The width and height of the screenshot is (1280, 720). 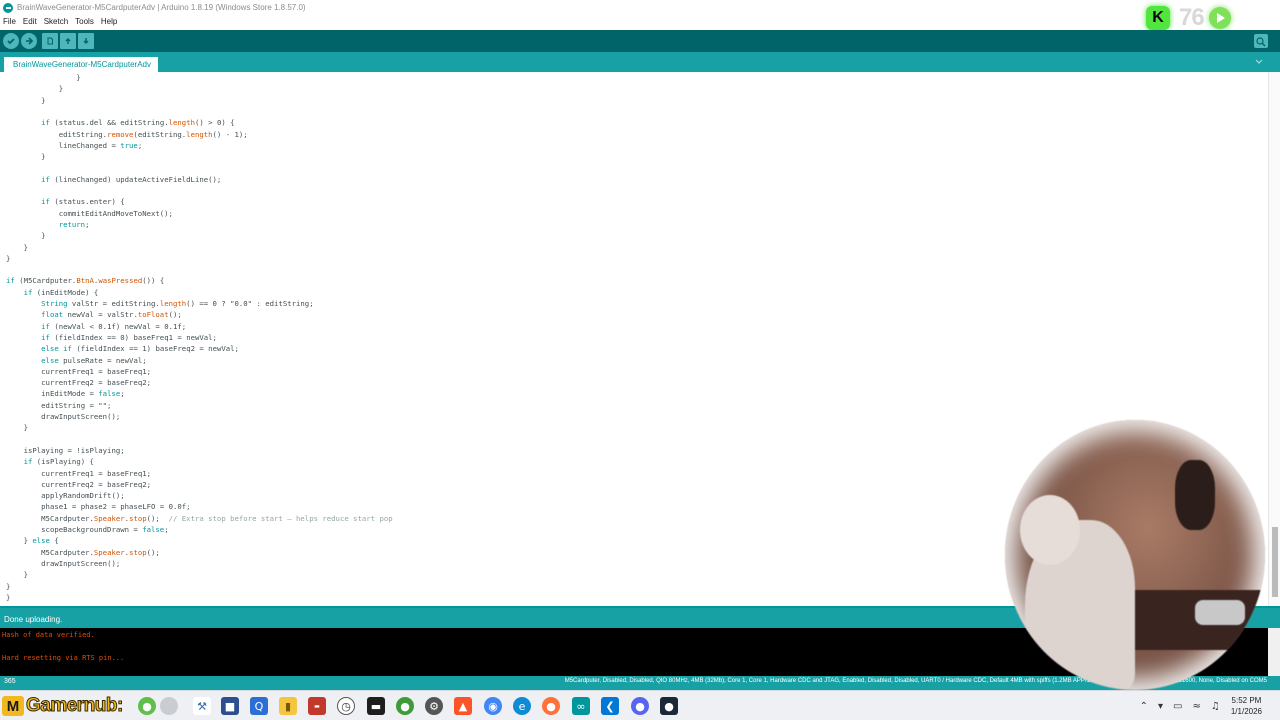 I want to click on code-line: inEditMode = false;, so click(x=83, y=394).